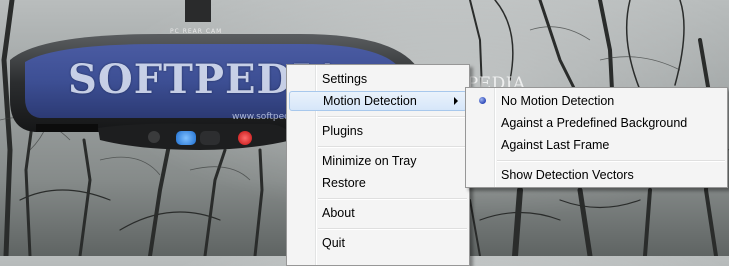 The width and height of the screenshot is (729, 266). What do you see at coordinates (338, 213) in the screenshot?
I see `menu-item-label: About` at bounding box center [338, 213].